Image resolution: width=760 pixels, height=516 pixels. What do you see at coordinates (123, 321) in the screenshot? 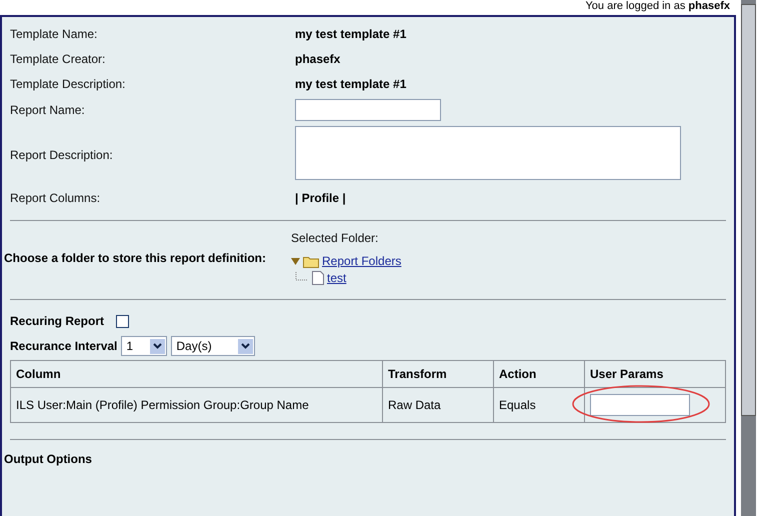
I see `recurring-checkbox` at bounding box center [123, 321].